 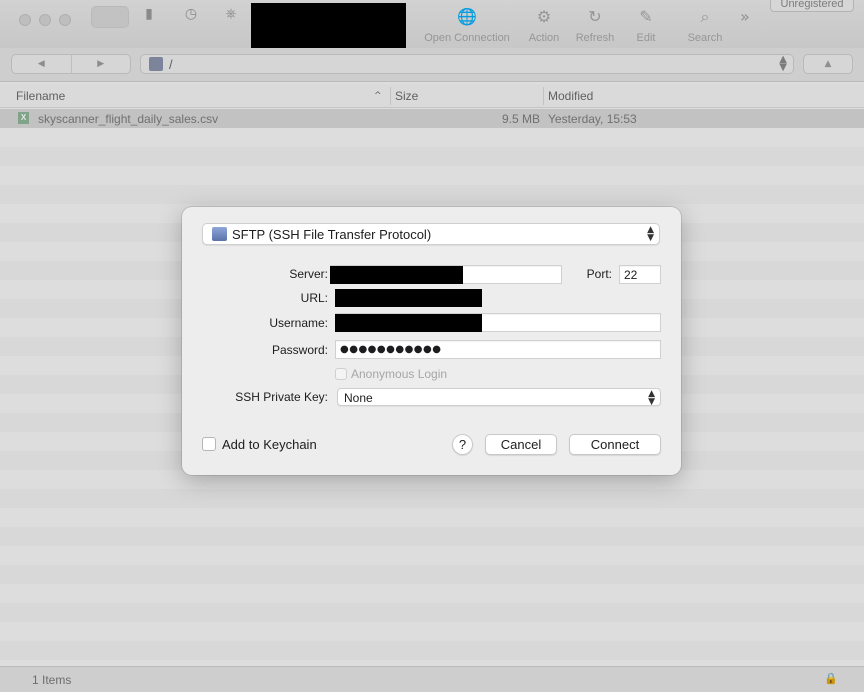 I want to click on redacted-url, so click(x=408, y=298).